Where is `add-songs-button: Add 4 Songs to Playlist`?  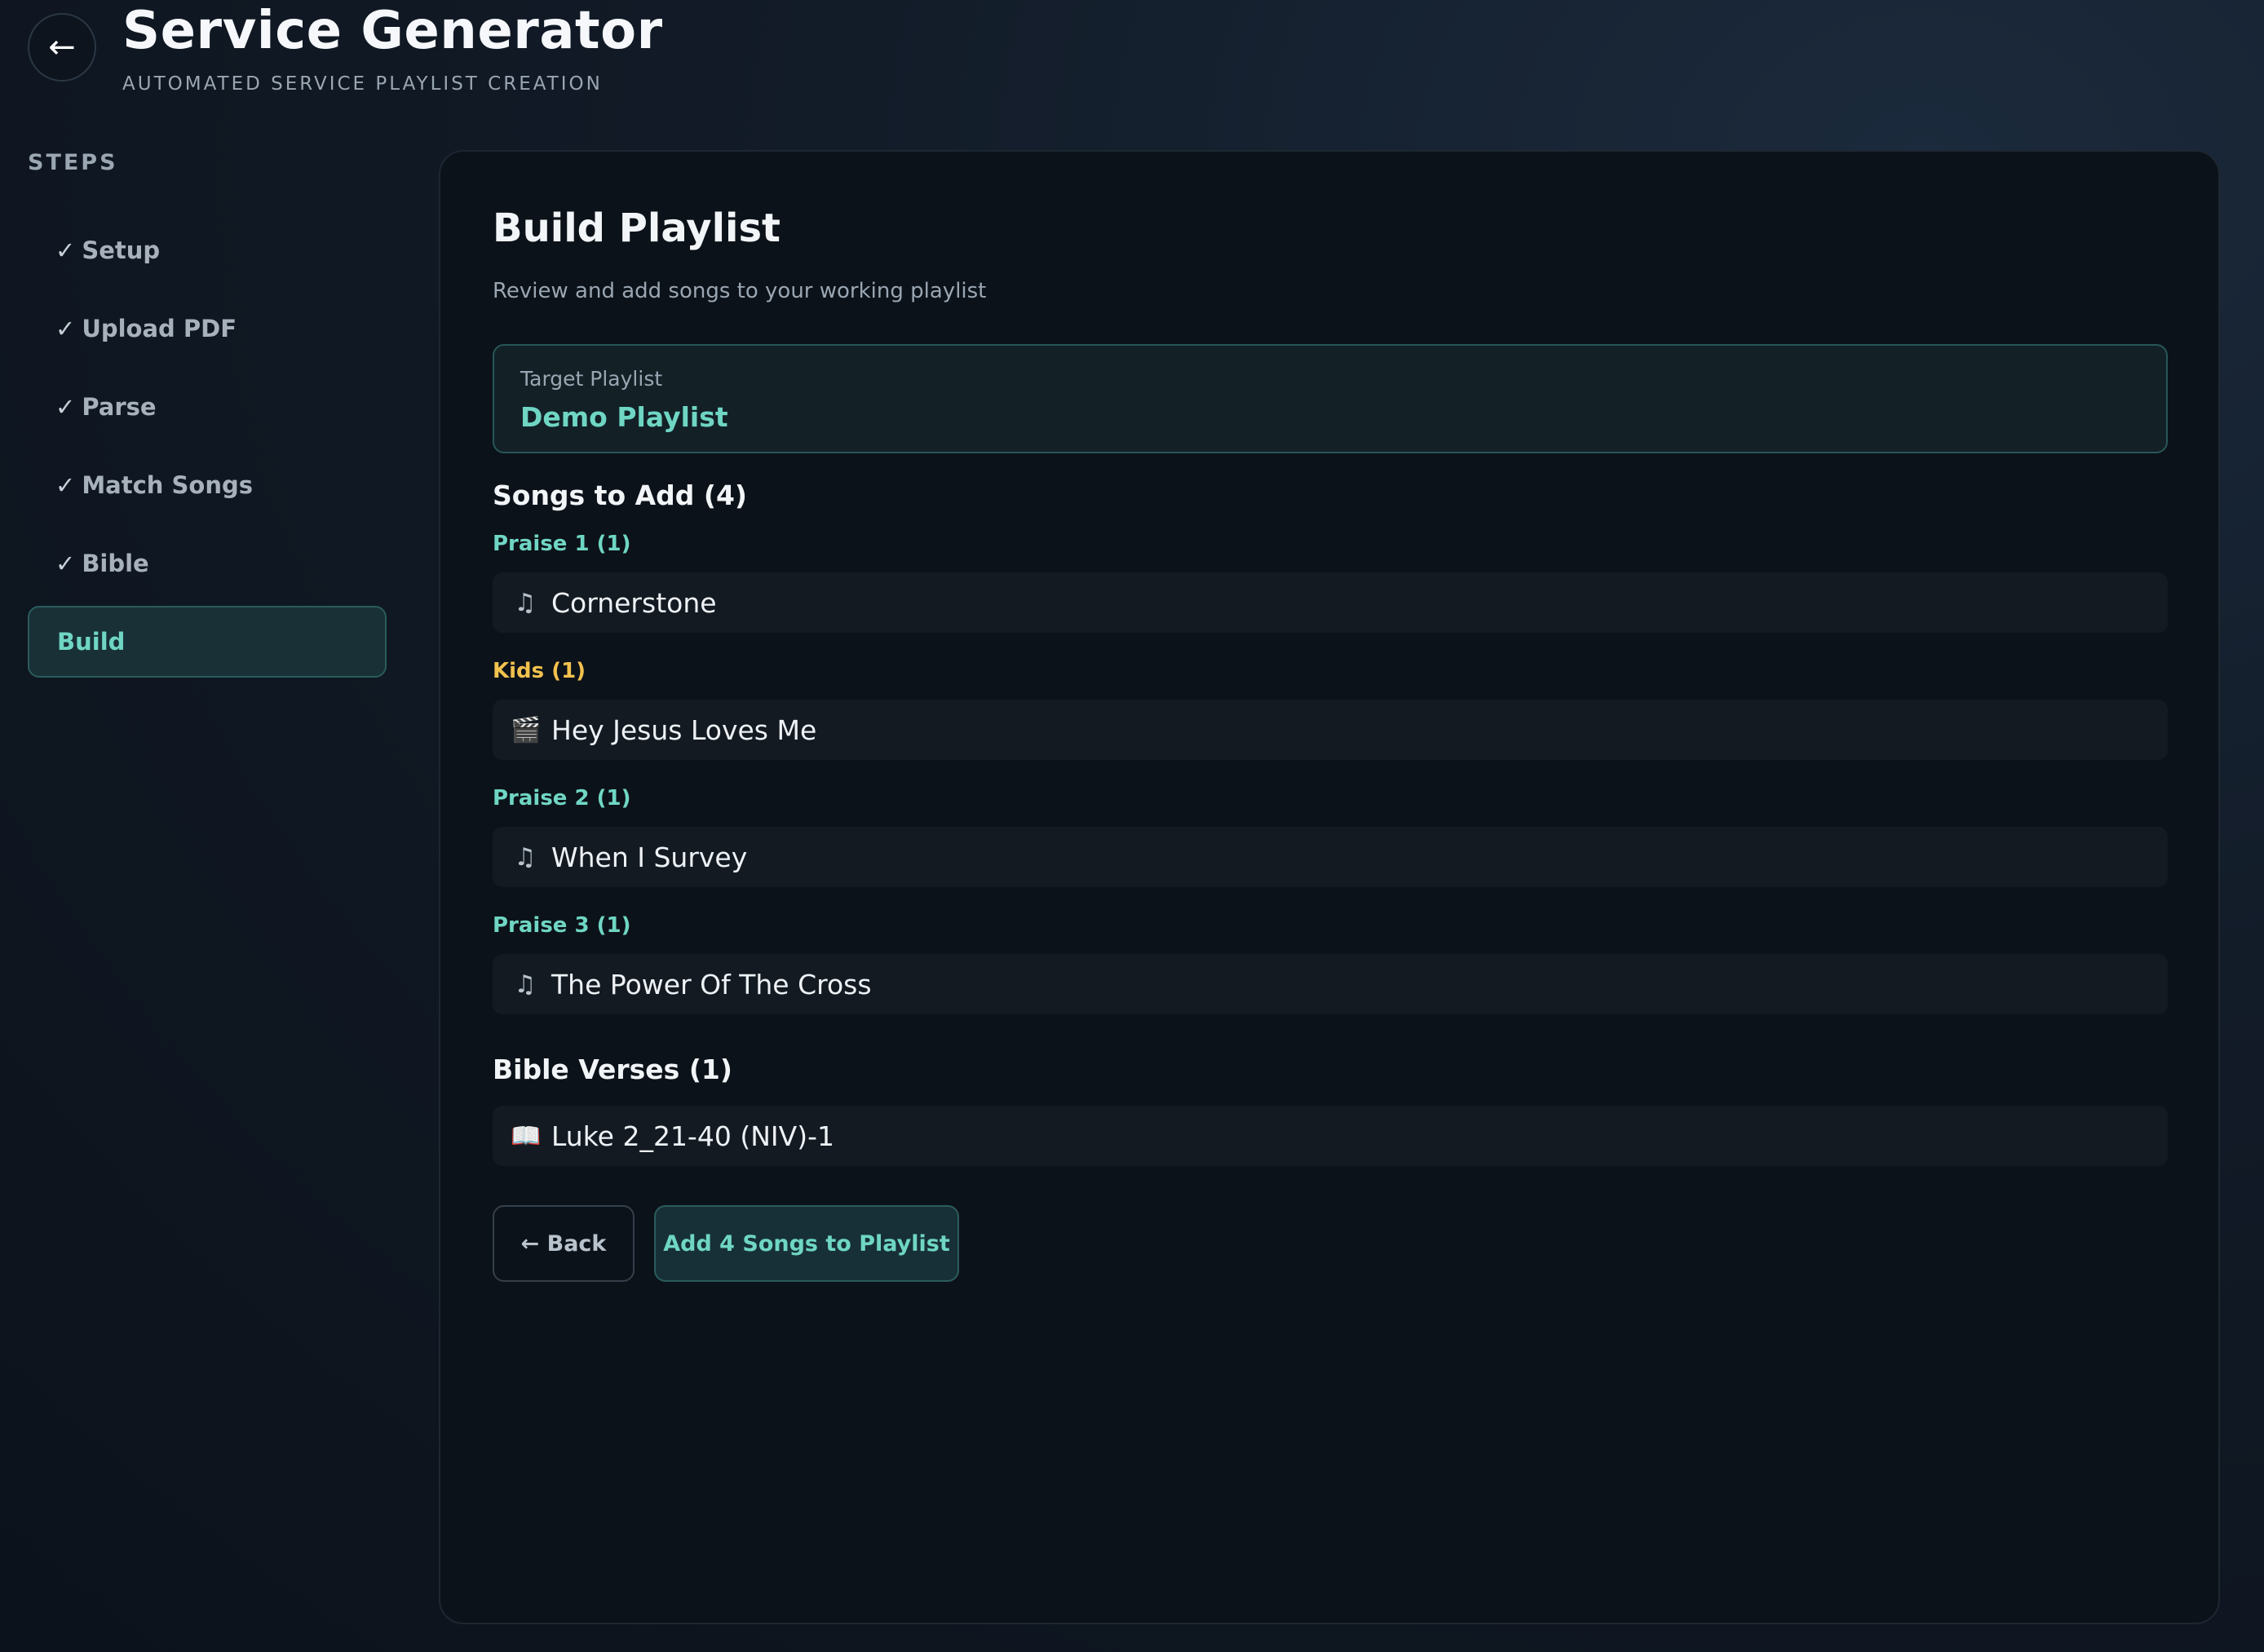 add-songs-button: Add 4 Songs to Playlist is located at coordinates (806, 1243).